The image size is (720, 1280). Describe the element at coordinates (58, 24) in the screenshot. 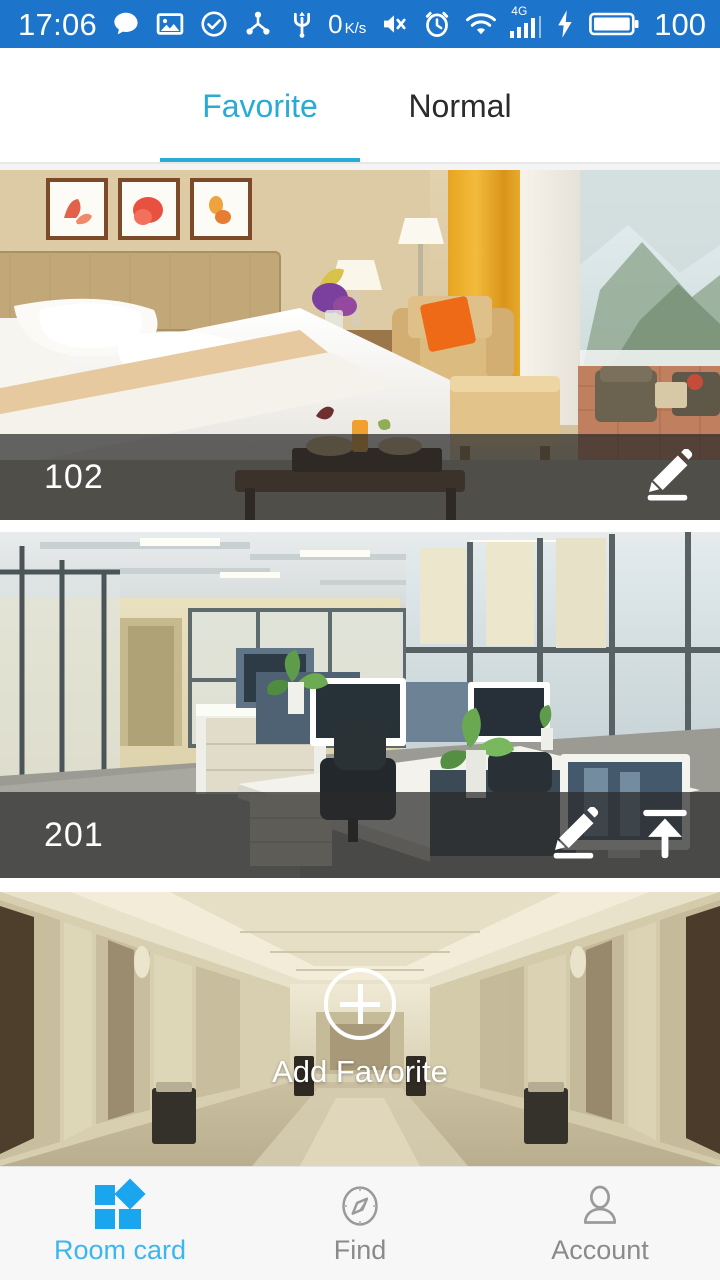

I see `status-bar-clock: 17:06` at that location.